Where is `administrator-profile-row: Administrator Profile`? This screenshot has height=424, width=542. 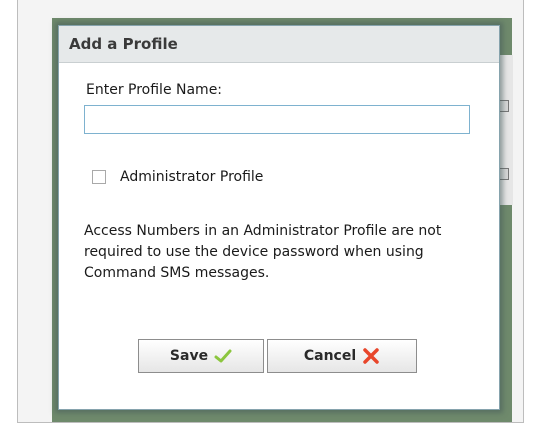
administrator-profile-row: Administrator Profile is located at coordinates (177, 177).